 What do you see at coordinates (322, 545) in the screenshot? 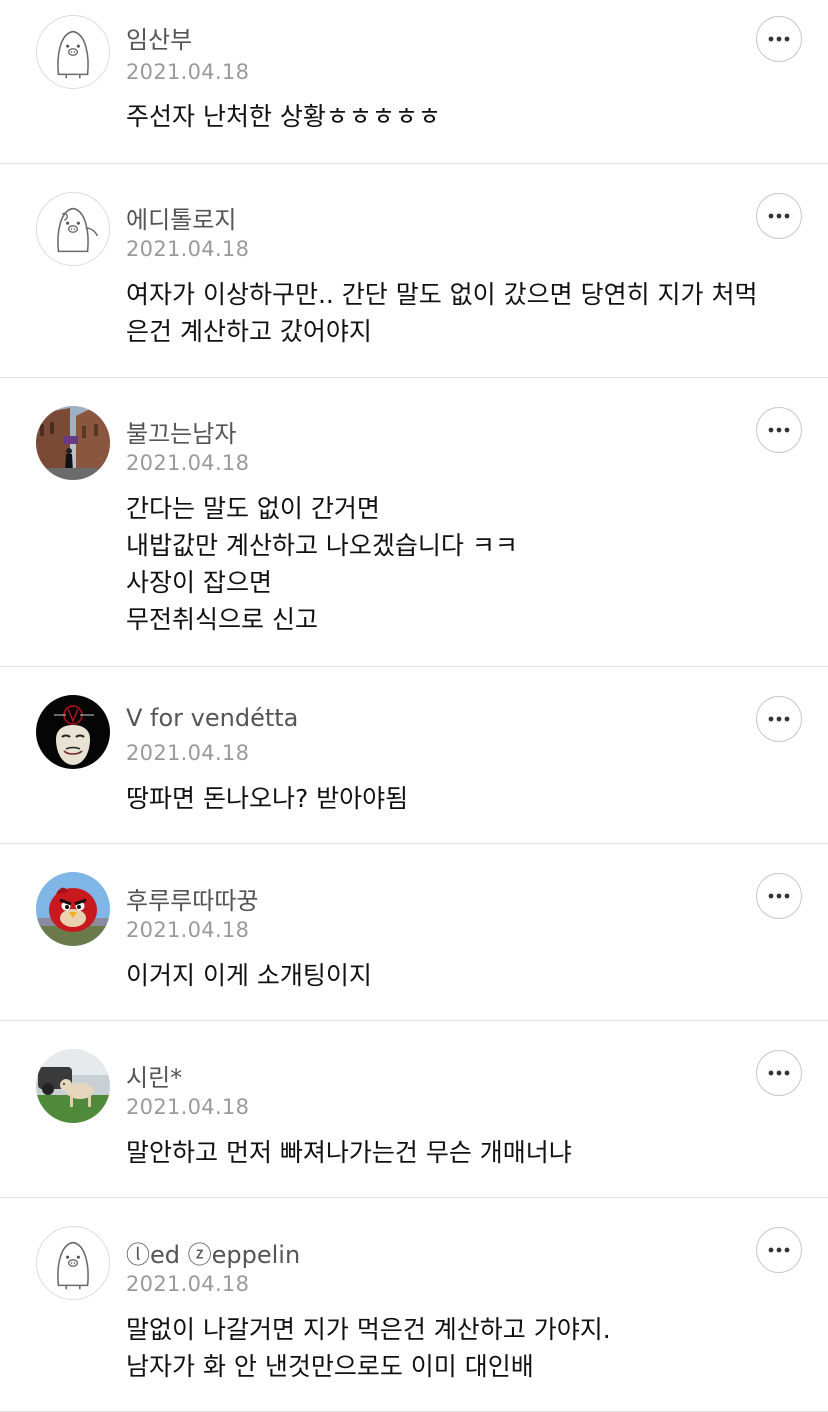
I see `comment-text-line: 내밥값만 계산하고 나오겠습니다 ㅋㅋ` at bounding box center [322, 545].